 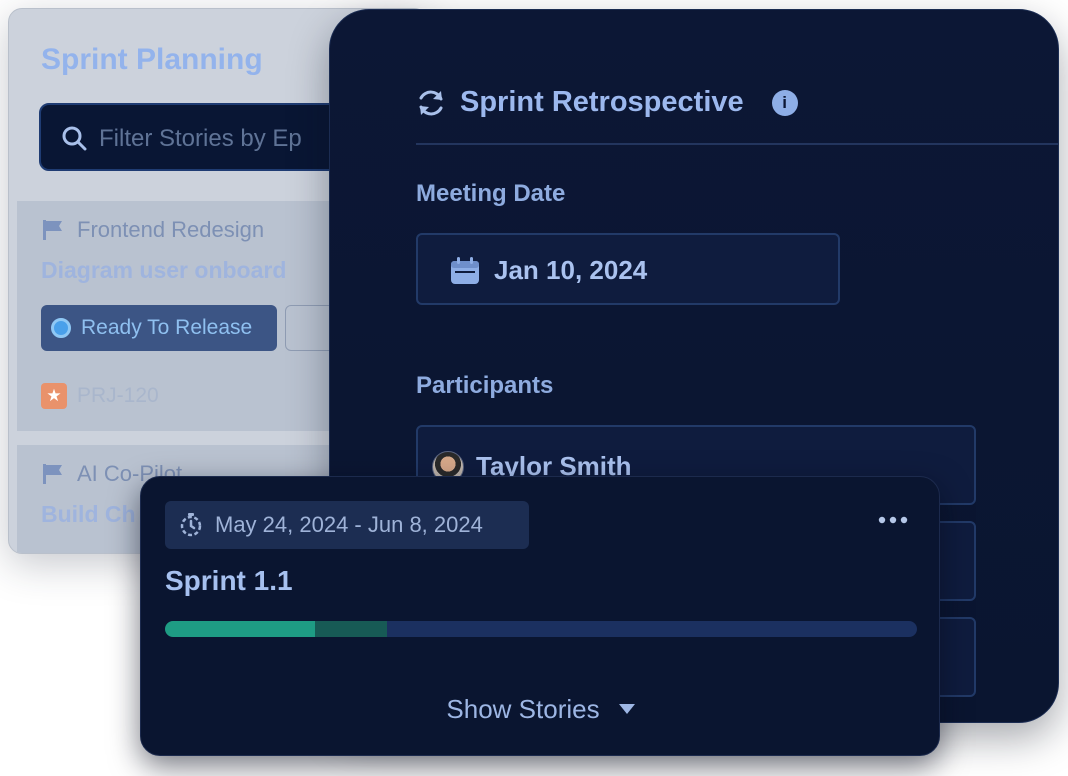 What do you see at coordinates (571, 270) in the screenshot?
I see `meeting-date-value: Jan 10, 2024` at bounding box center [571, 270].